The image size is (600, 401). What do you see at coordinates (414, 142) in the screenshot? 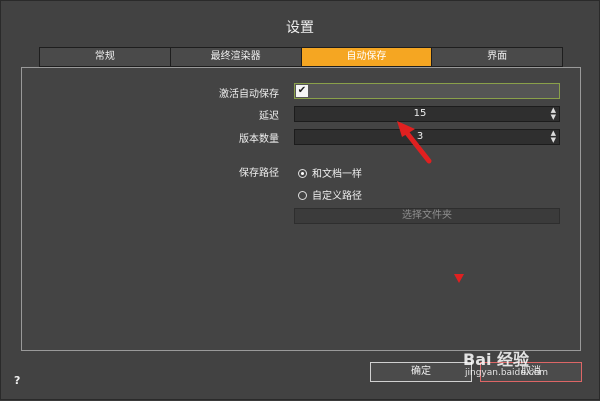
I see `annotation-arrow-icon` at bounding box center [414, 142].